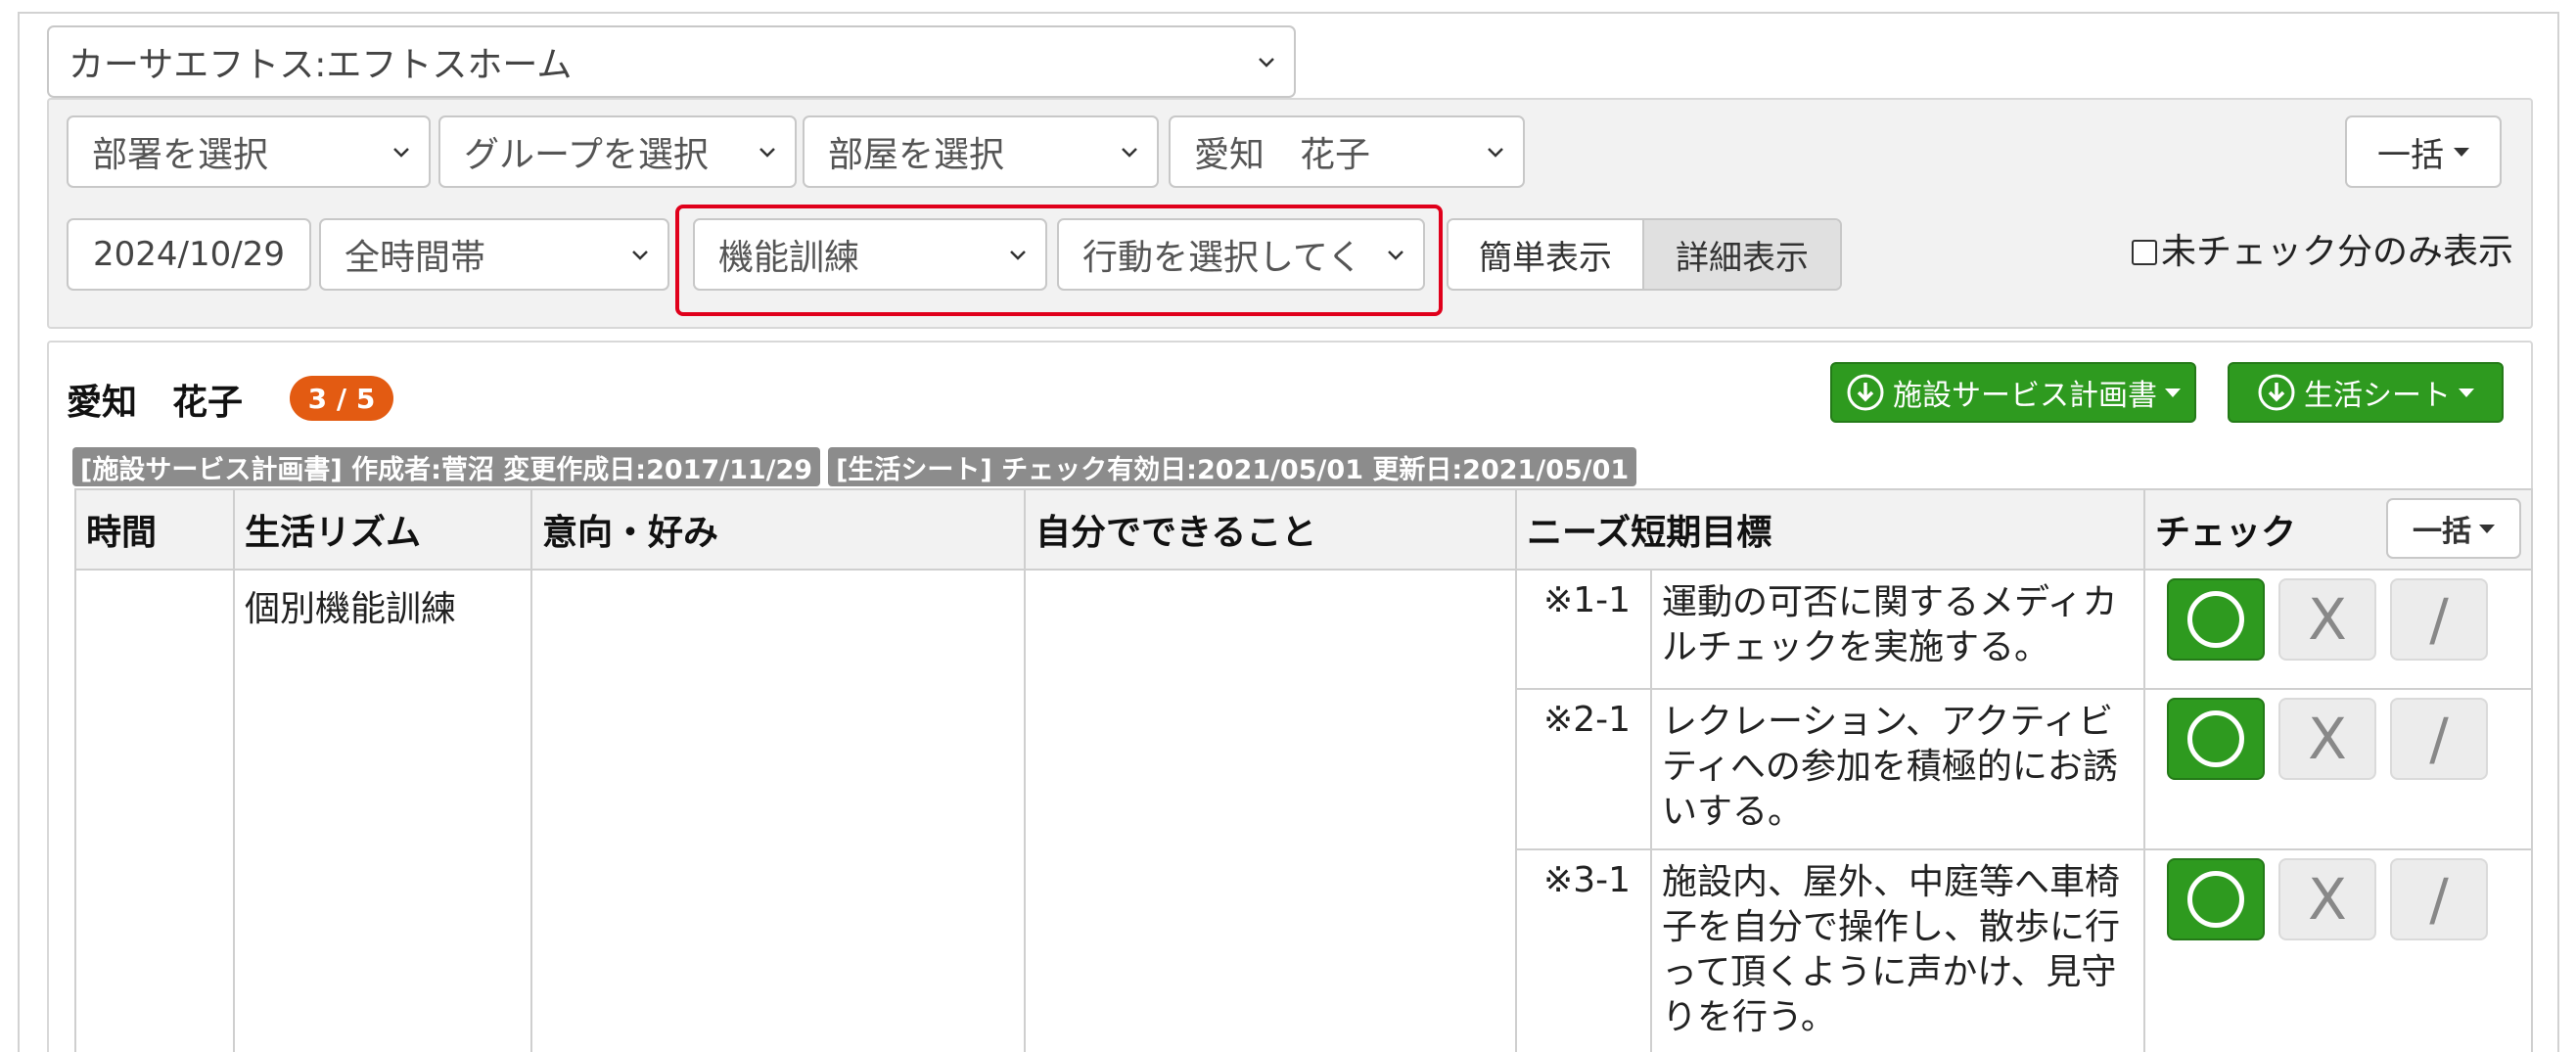 The image size is (2576, 1052). I want to click on table-header-row: 時間 生活リズム 意向・好み 自分でできること ニーズ短期目標 チェック 一括, so click(1304, 530).